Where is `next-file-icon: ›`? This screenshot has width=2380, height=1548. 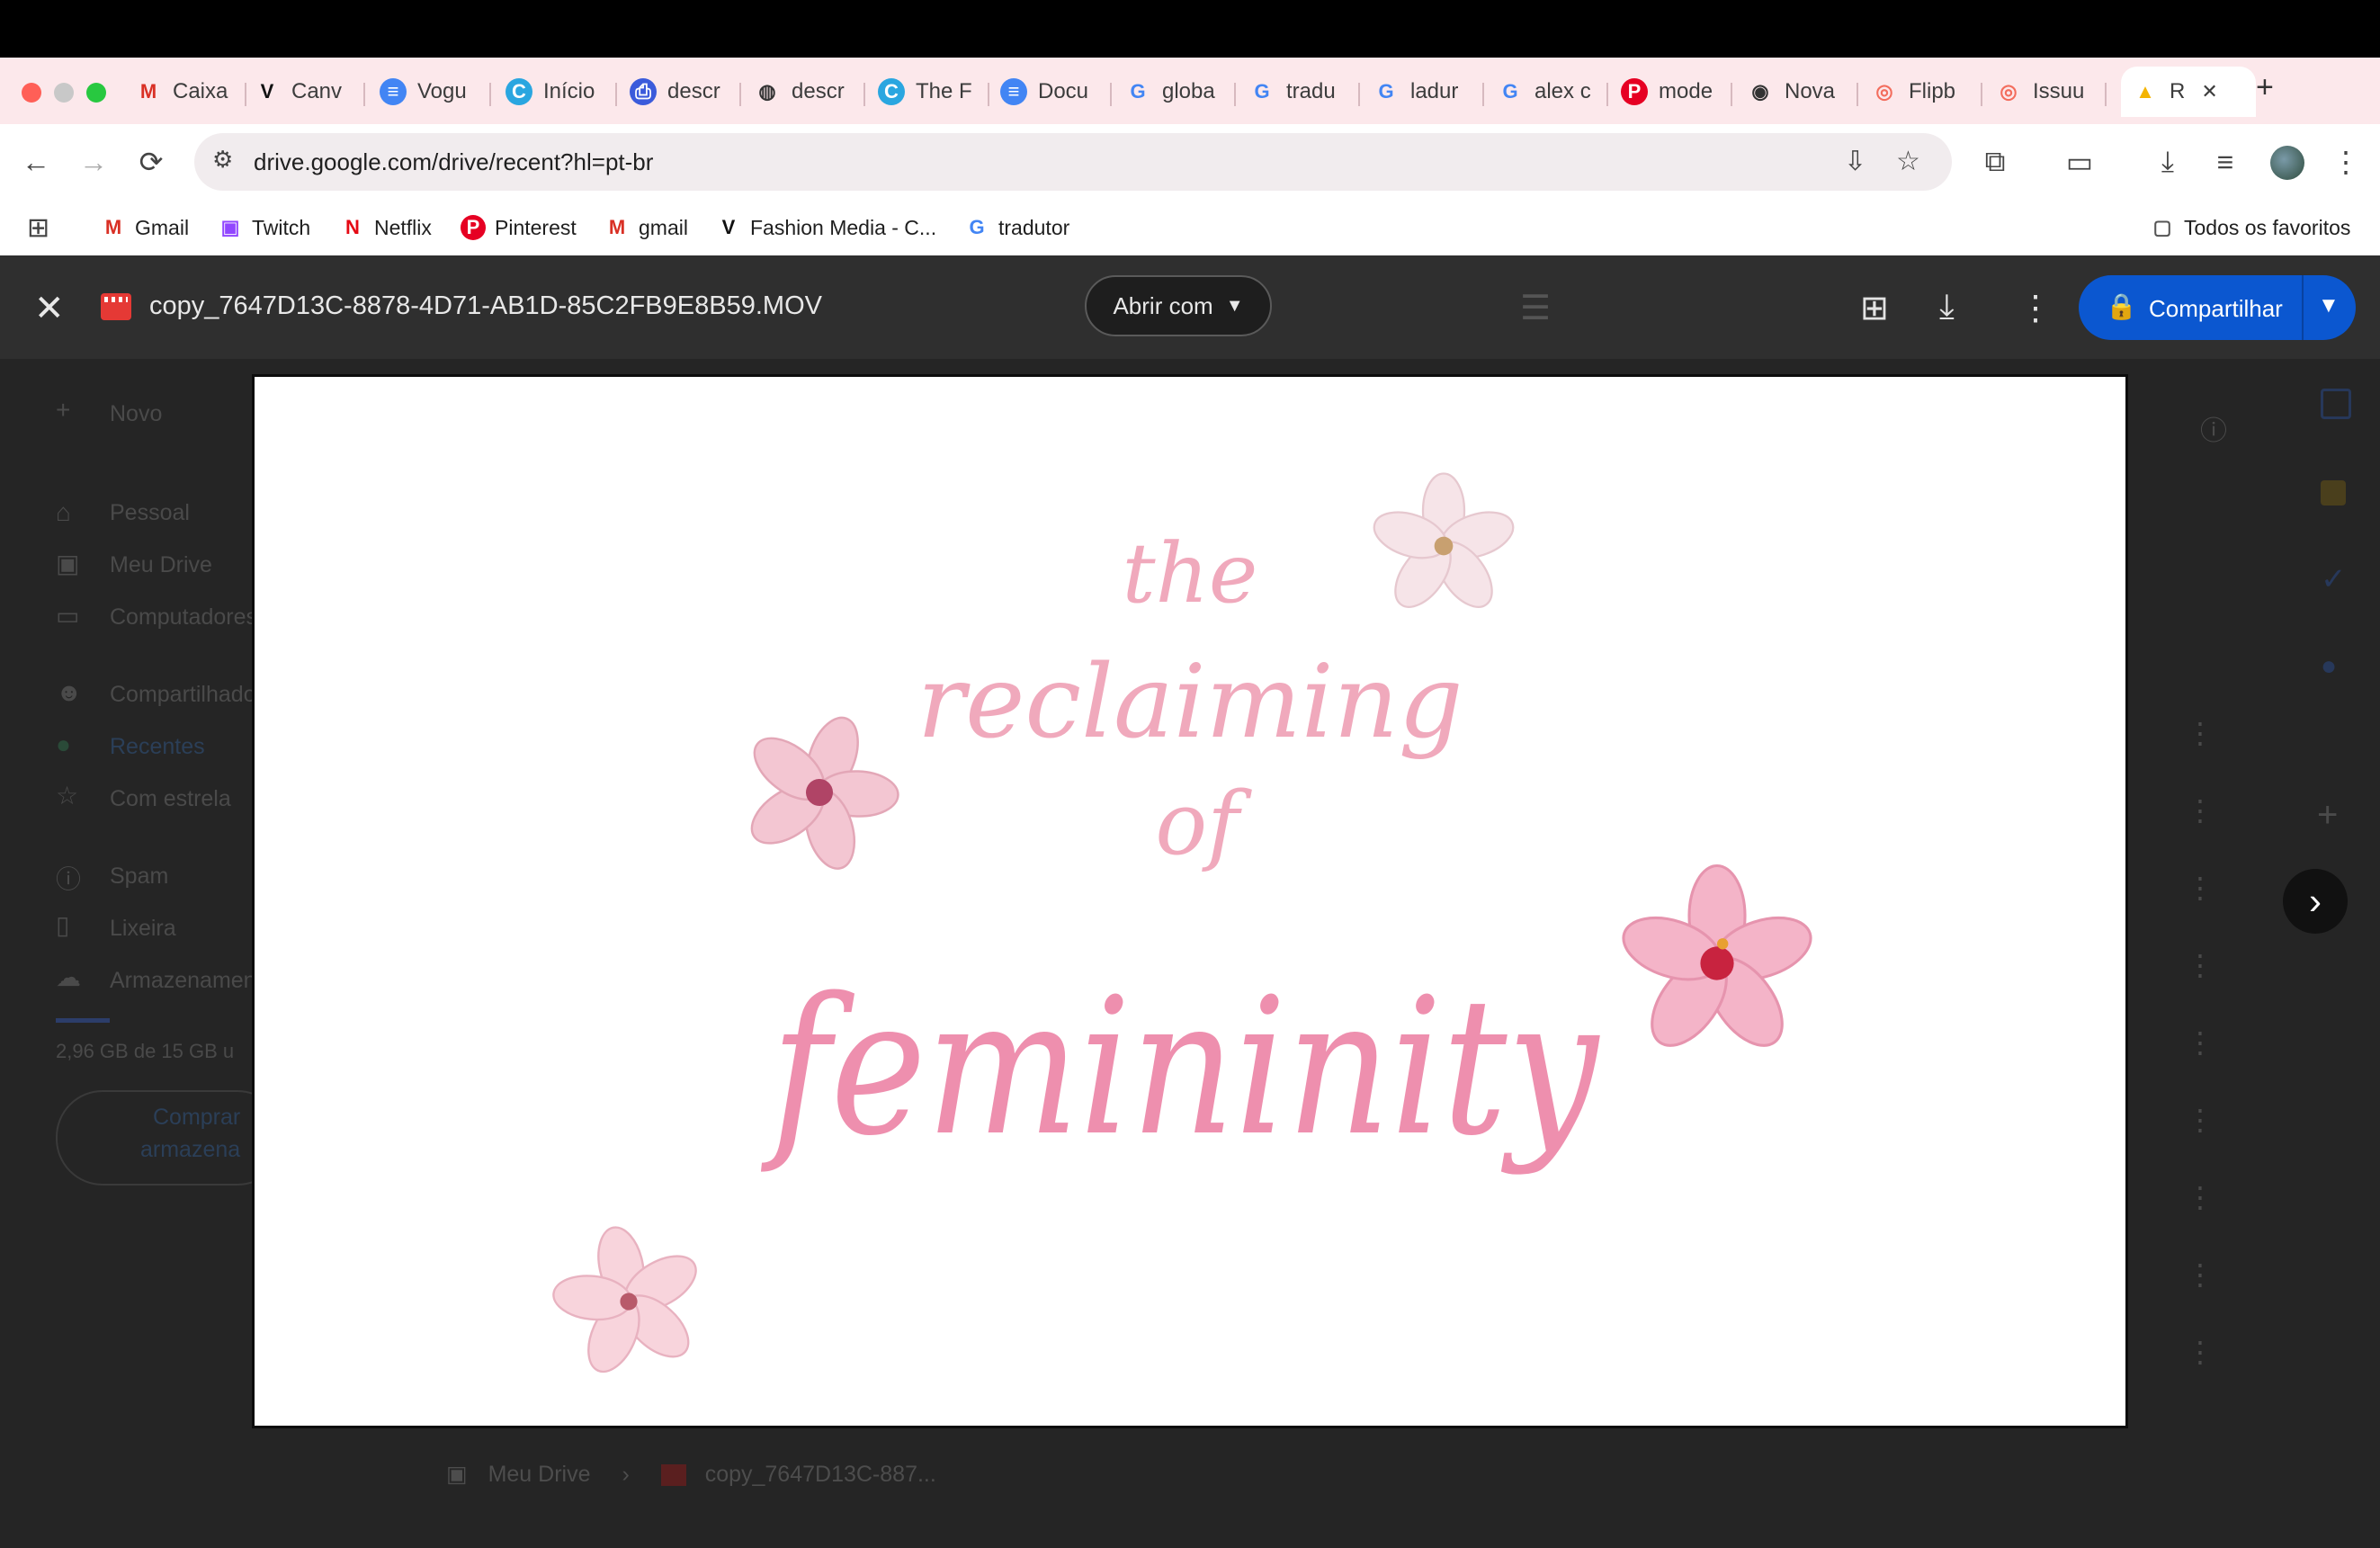
next-file-icon: › is located at coordinates (2315, 901).